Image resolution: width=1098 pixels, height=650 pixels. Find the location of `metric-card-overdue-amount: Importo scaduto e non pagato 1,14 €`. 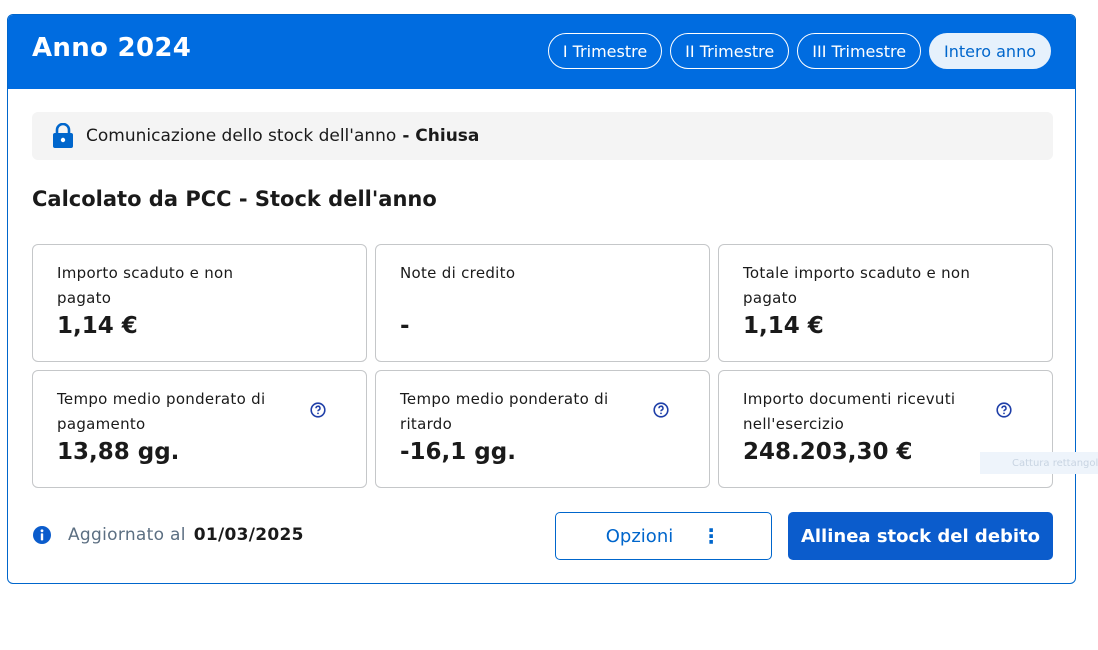

metric-card-overdue-amount: Importo scaduto e non pagato 1,14 € is located at coordinates (199, 303).